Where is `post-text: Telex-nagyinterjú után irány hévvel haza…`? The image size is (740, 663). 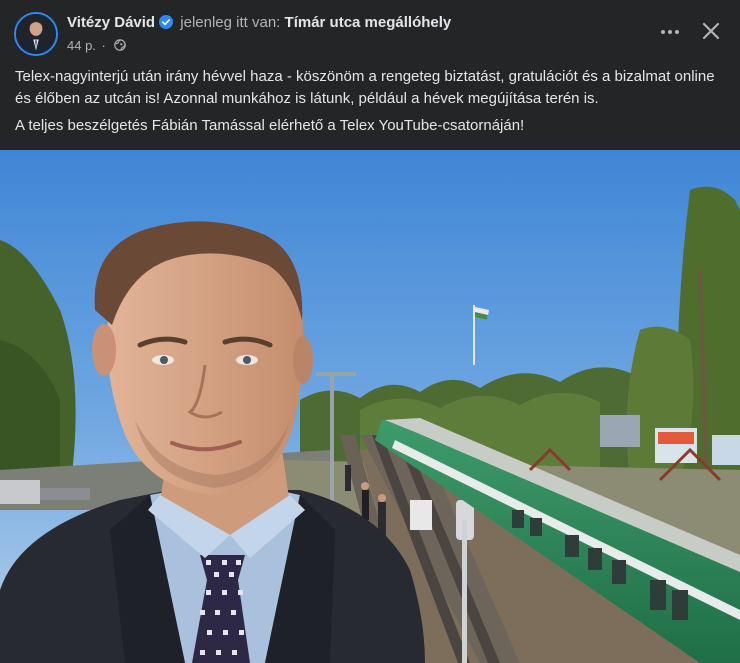
post-text: Telex-nagyinterjú után irány hévvel haza… is located at coordinates (372, 104).